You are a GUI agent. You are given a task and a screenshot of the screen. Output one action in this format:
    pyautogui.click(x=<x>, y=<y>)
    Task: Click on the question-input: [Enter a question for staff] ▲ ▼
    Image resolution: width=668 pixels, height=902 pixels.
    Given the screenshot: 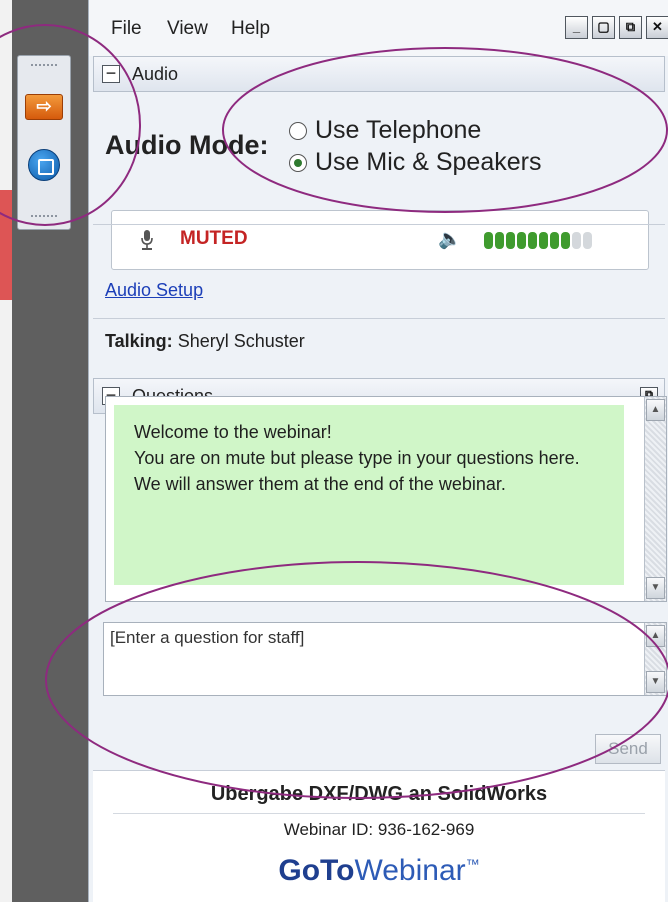 What is the action you would take?
    pyautogui.click(x=385, y=659)
    